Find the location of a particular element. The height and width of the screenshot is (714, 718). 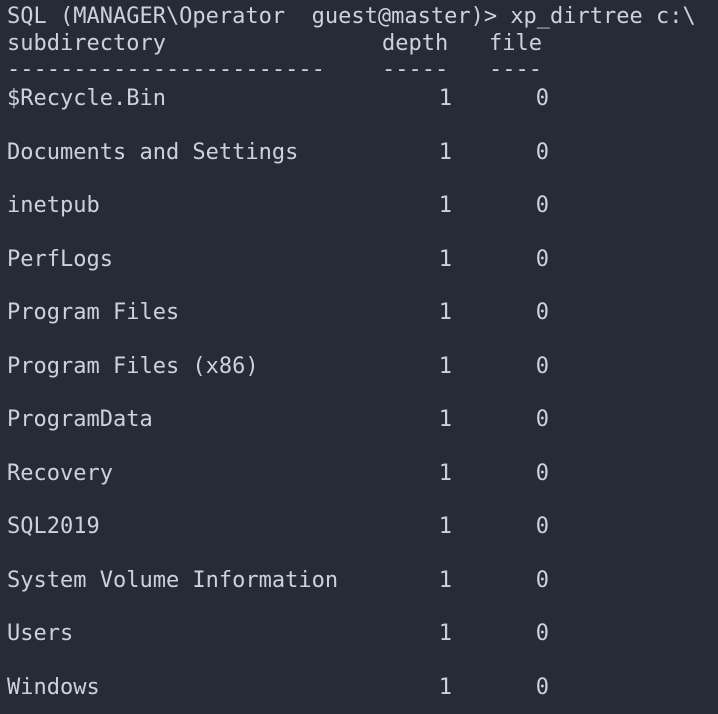

table-row: Recovery 1 0 is located at coordinates (357, 474).